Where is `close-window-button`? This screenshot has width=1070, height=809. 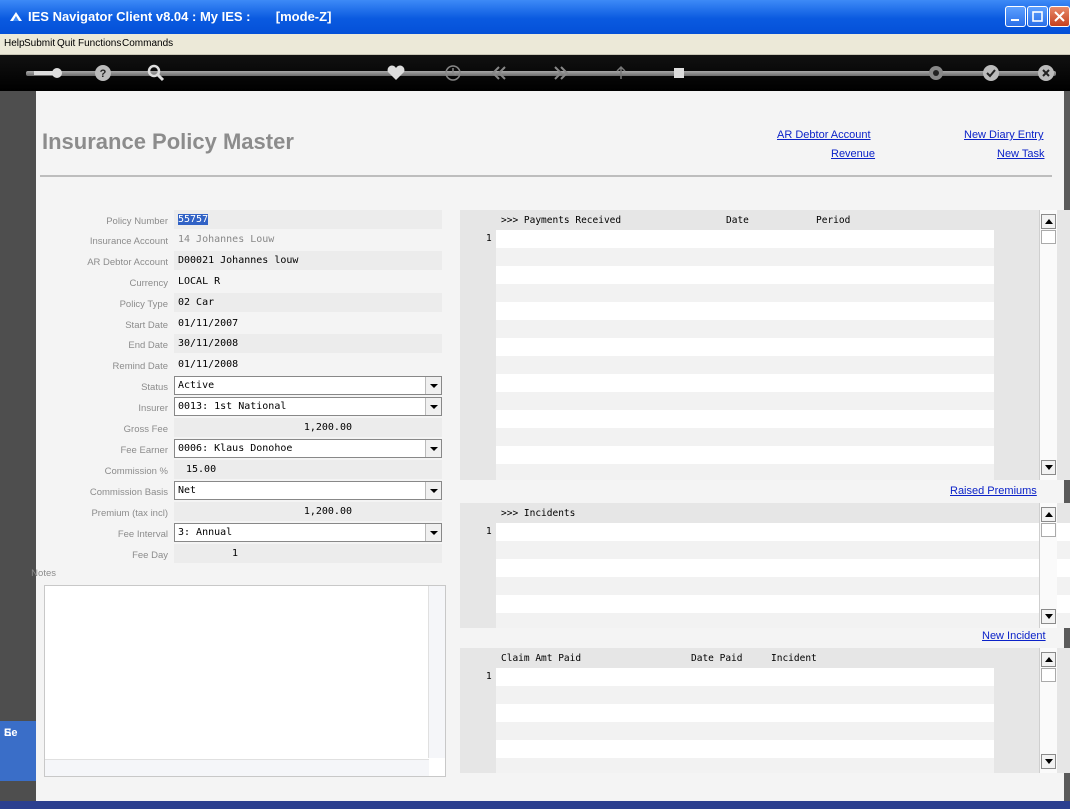
close-window-button is located at coordinates (1059, 16).